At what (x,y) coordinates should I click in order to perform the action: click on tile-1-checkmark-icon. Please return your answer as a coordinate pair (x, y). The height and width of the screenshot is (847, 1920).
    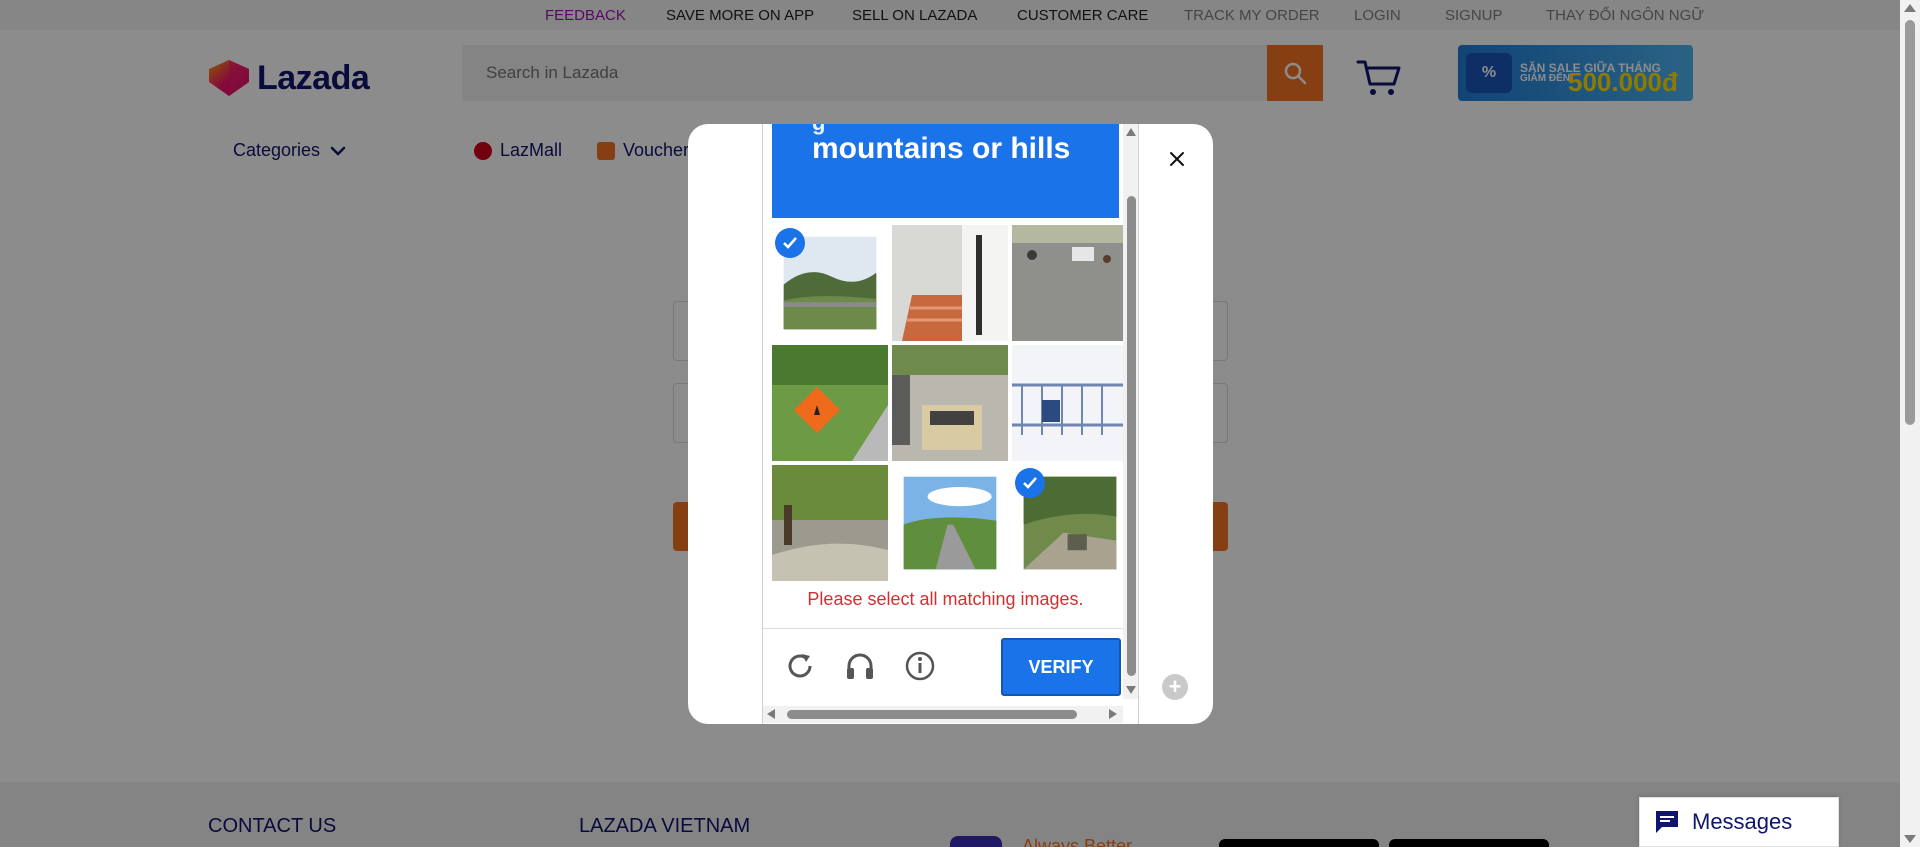
    Looking at the image, I should click on (790, 243).